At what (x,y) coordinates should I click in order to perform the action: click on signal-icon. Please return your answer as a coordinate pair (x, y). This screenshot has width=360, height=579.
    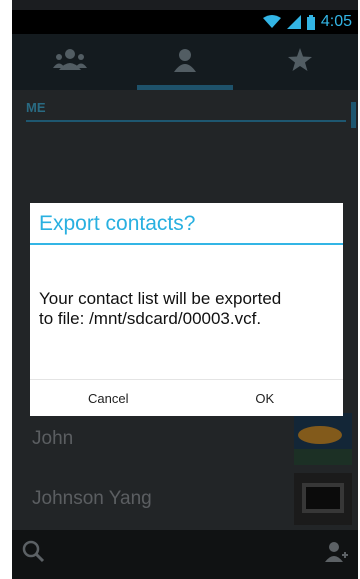
    Looking at the image, I should click on (293, 22).